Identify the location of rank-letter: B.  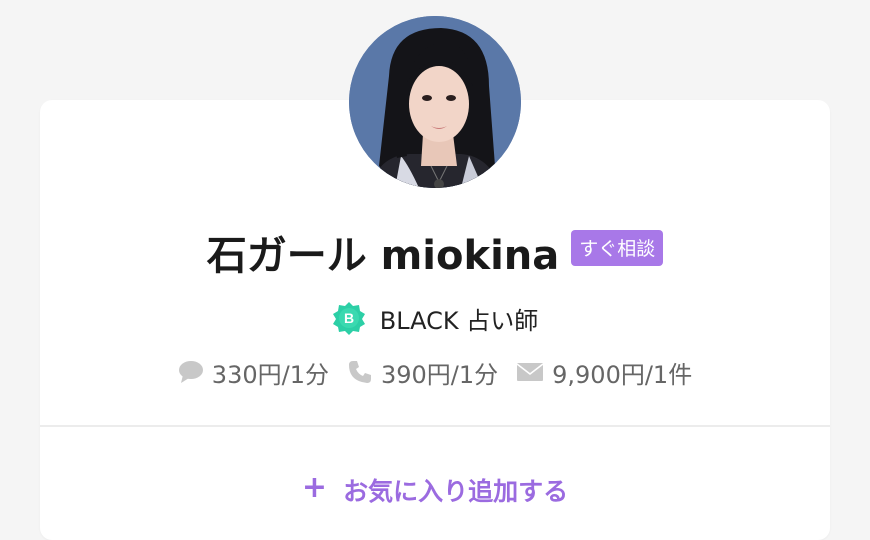
(349, 318).